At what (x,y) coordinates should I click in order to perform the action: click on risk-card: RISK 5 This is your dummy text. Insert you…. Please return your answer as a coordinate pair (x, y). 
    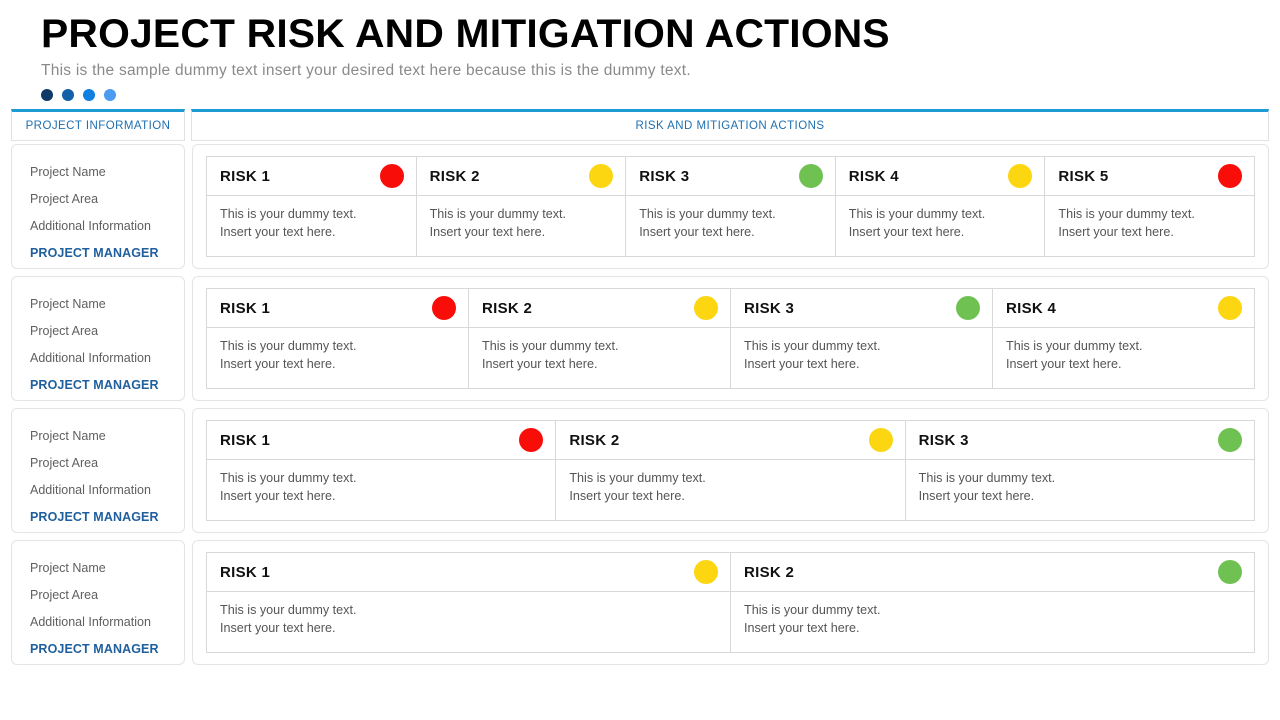
    Looking at the image, I should click on (1150, 206).